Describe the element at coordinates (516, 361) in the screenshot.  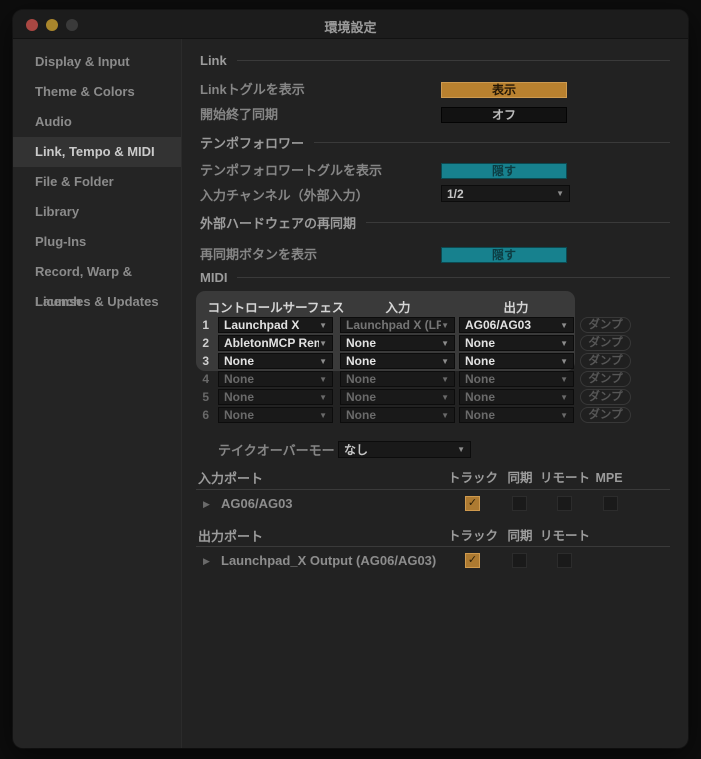
I see `output-dropdown-3: None ▼` at that location.